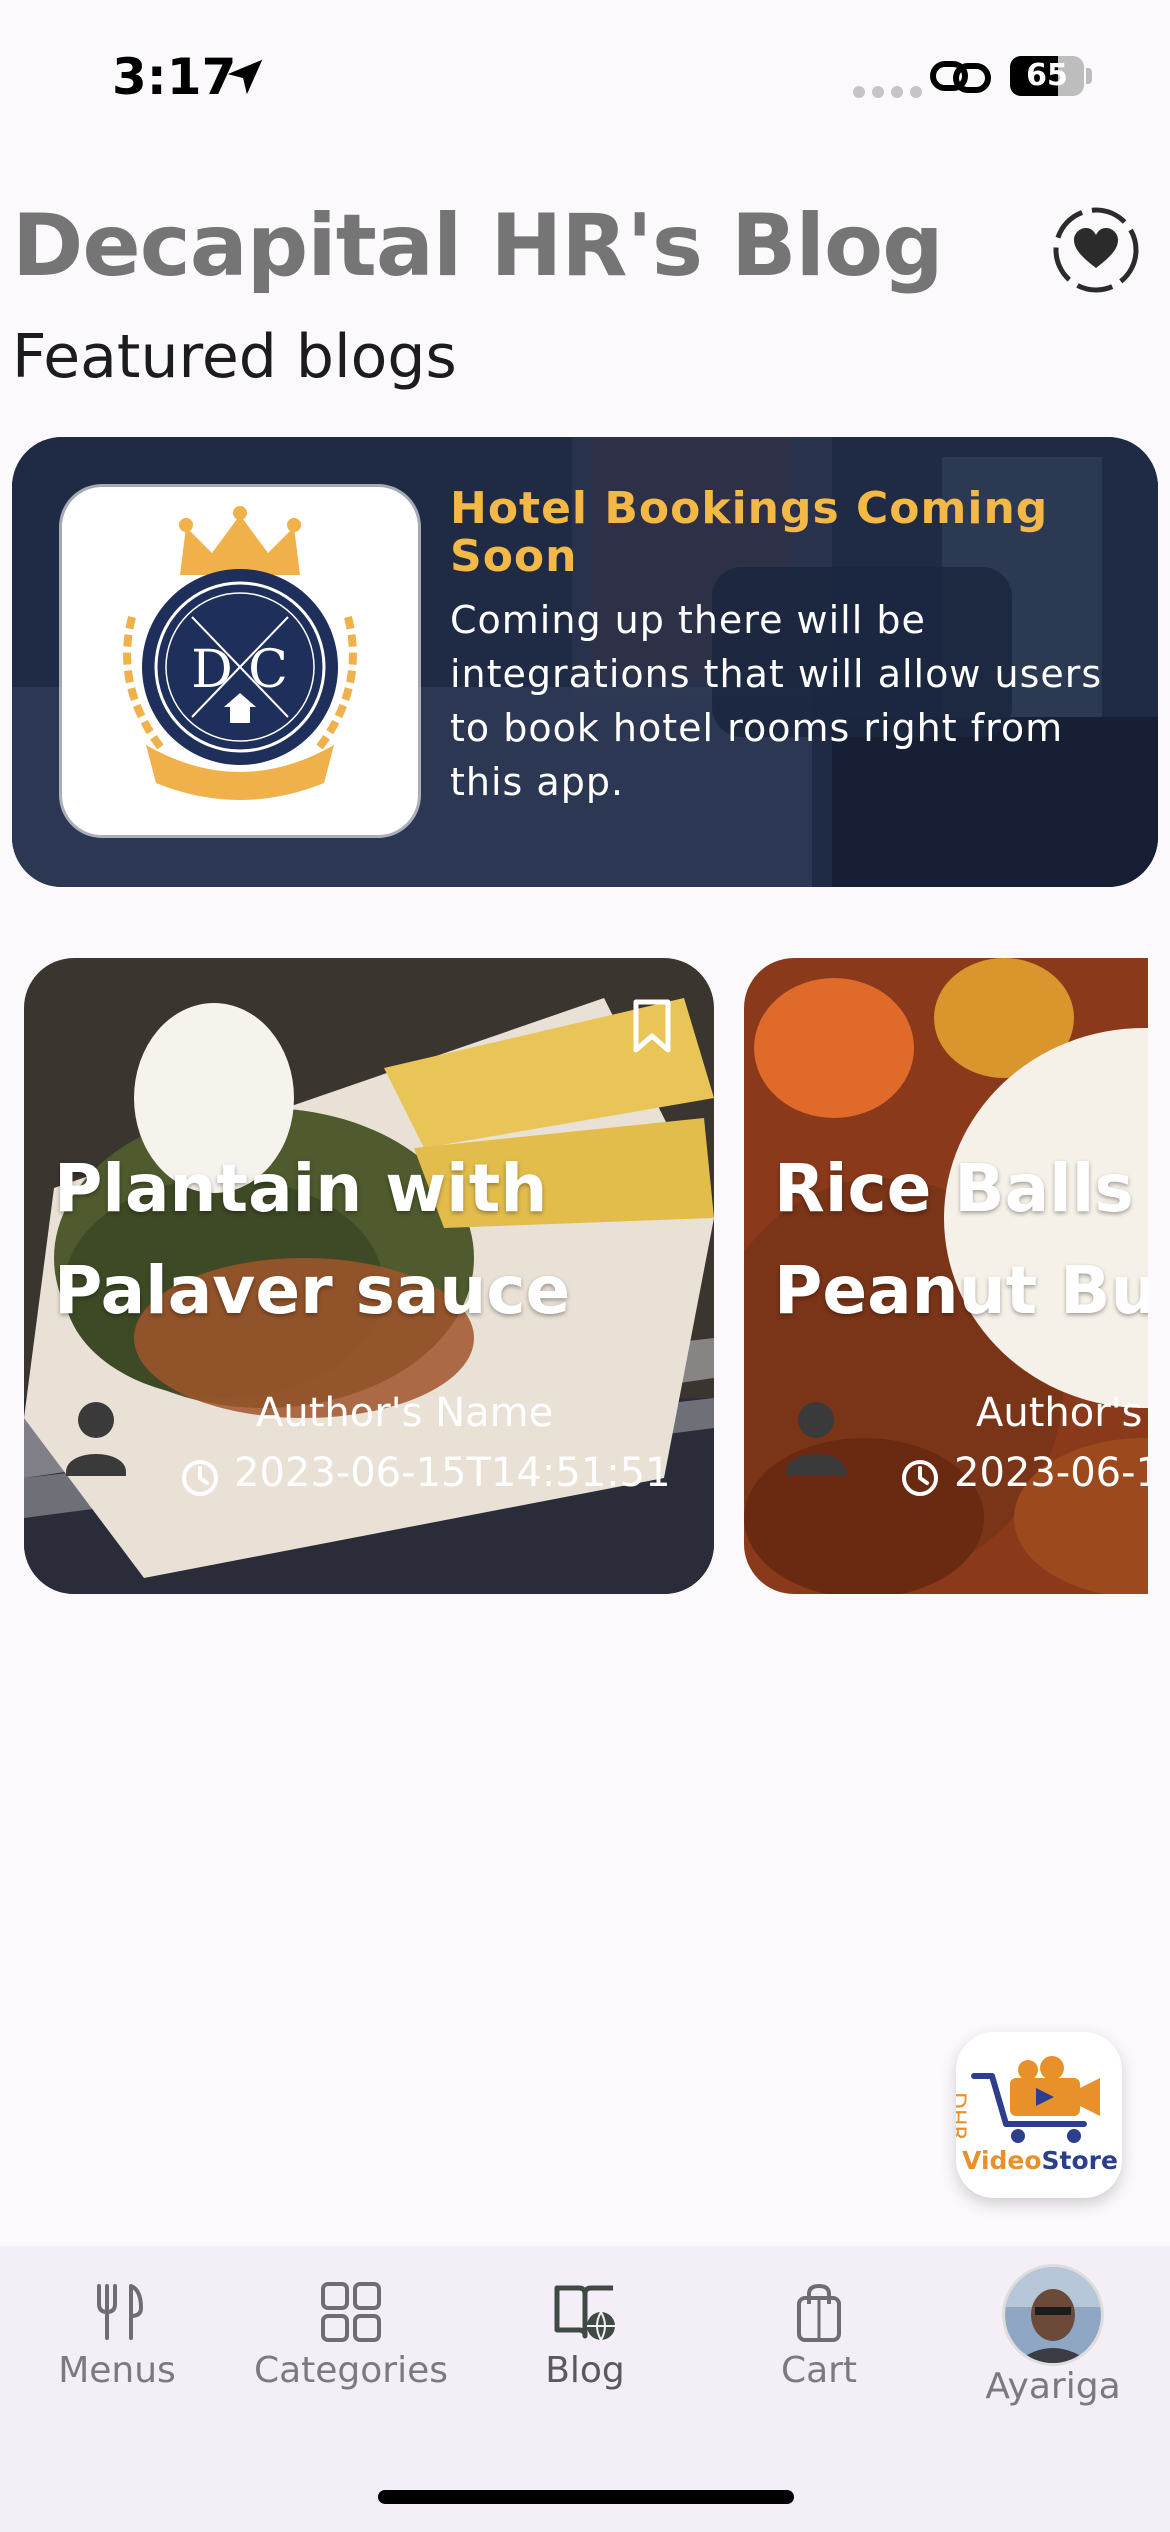 Image resolution: width=1170 pixels, height=2532 pixels. Describe the element at coordinates (351, 2312) in the screenshot. I see `grid-icon` at that location.